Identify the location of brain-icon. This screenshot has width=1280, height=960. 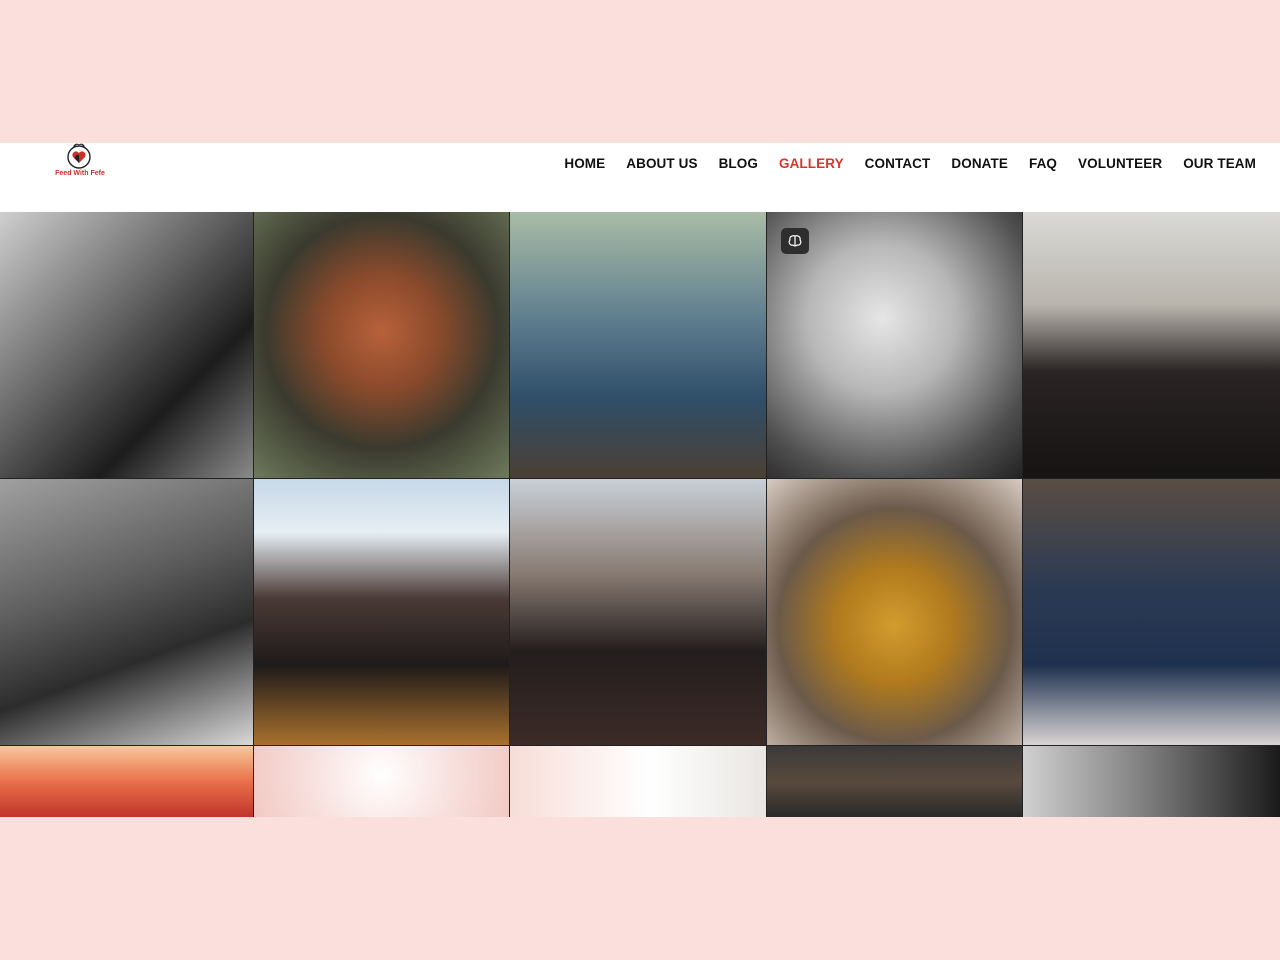
(795, 241).